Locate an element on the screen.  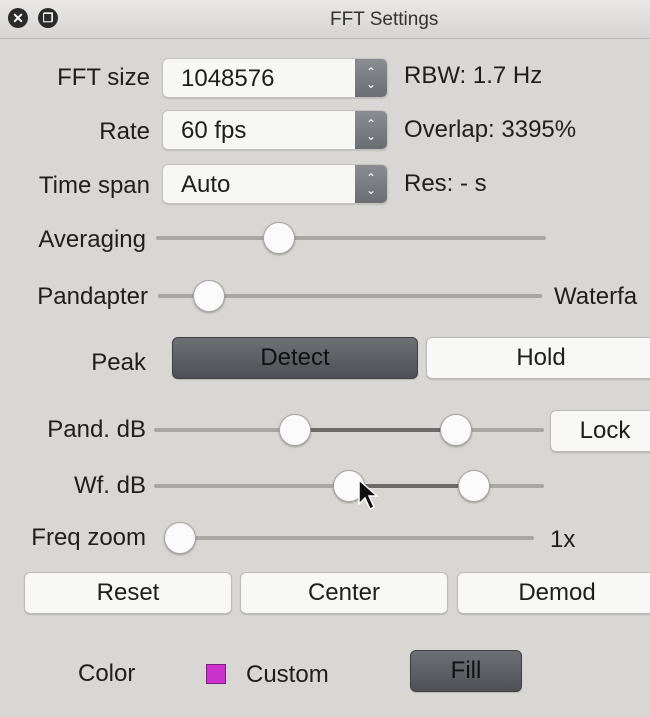
overlap-readout: Overlap: 3395% is located at coordinates (490, 129).